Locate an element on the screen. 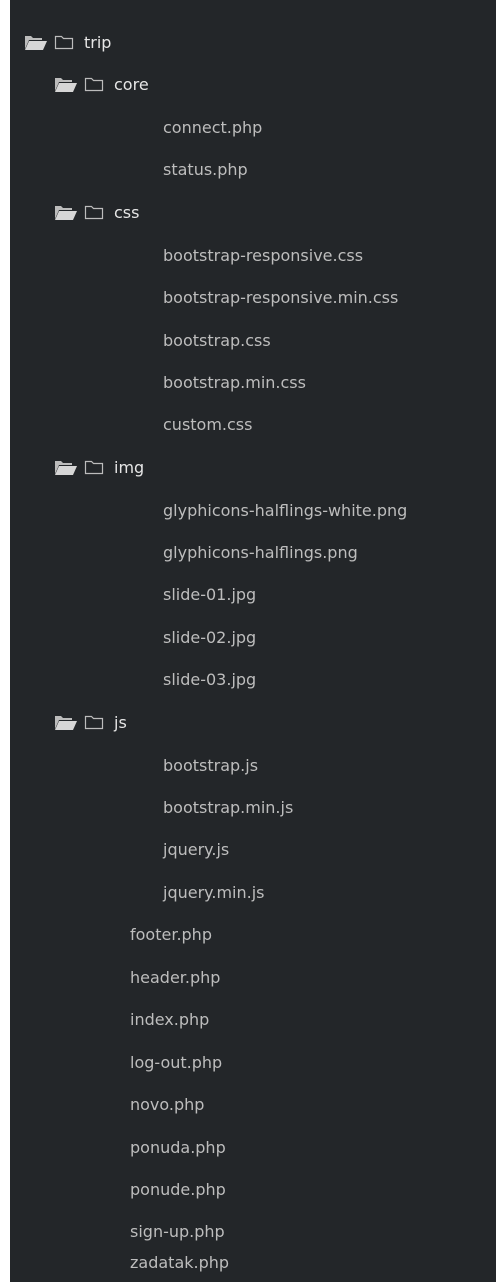 This screenshot has width=496, height=1282. tree-file: jquery.js is located at coordinates (196, 849).